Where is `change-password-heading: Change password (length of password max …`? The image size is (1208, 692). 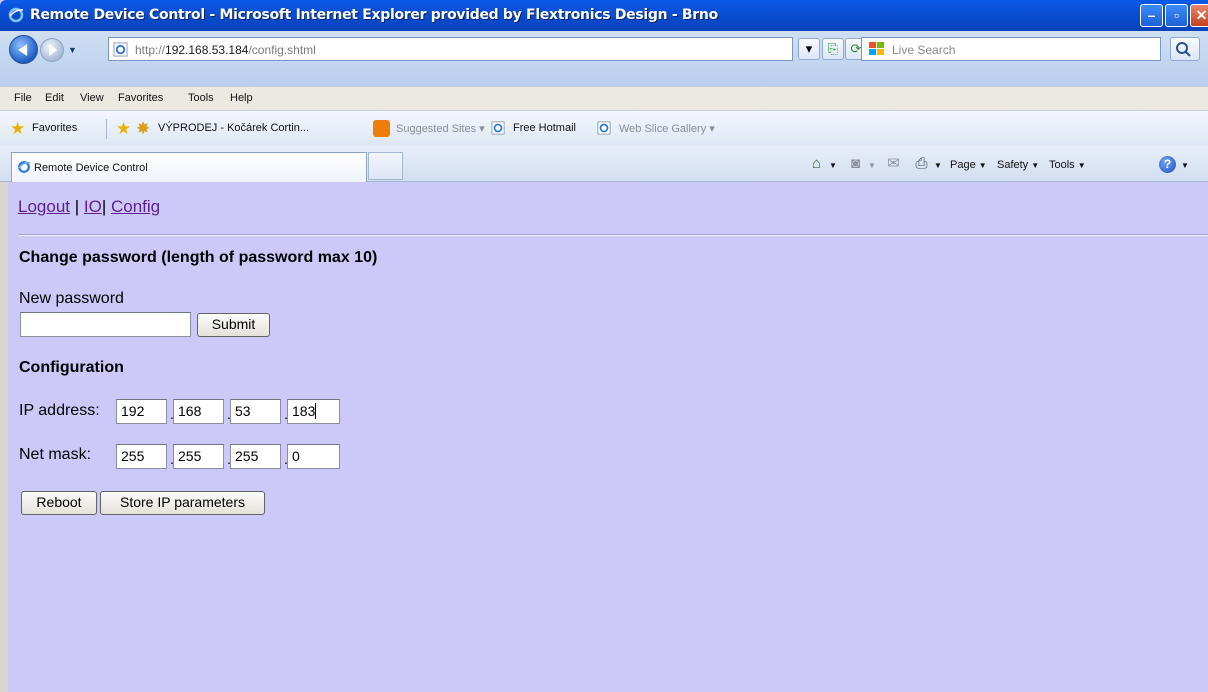
change-password-heading: Change password (length of password max … is located at coordinates (198, 257).